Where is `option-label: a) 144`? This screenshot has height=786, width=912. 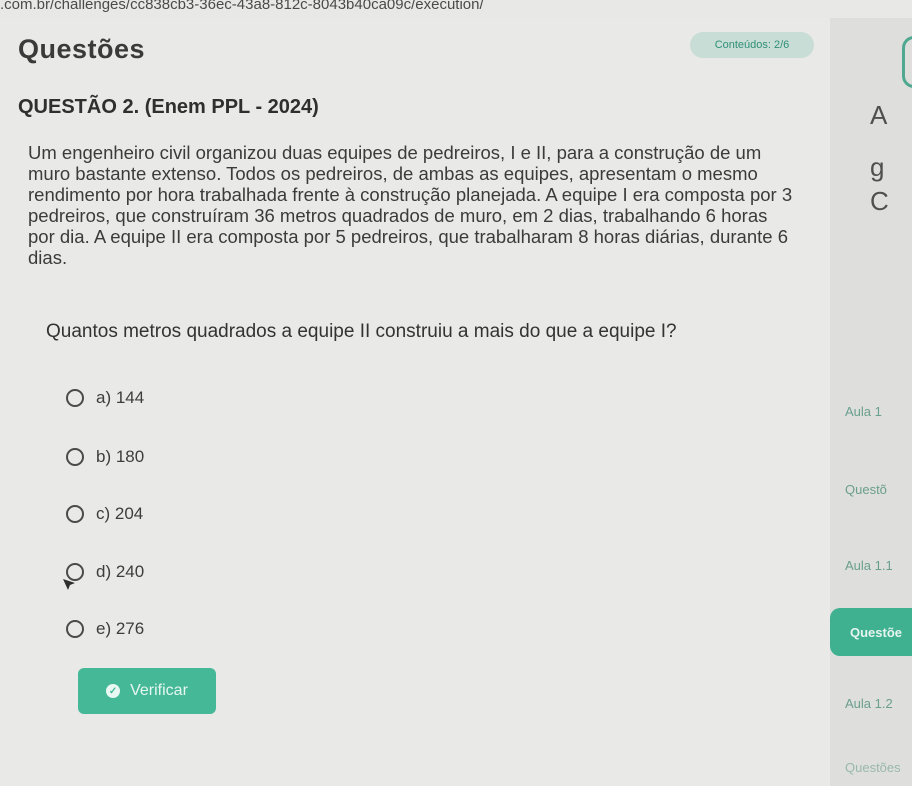
option-label: a) 144 is located at coordinates (120, 397).